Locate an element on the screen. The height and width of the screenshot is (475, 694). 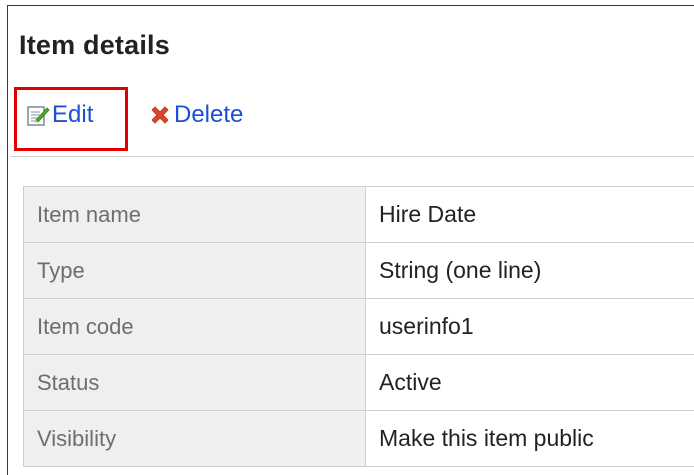
table-row: Status Active is located at coordinates (359, 383).